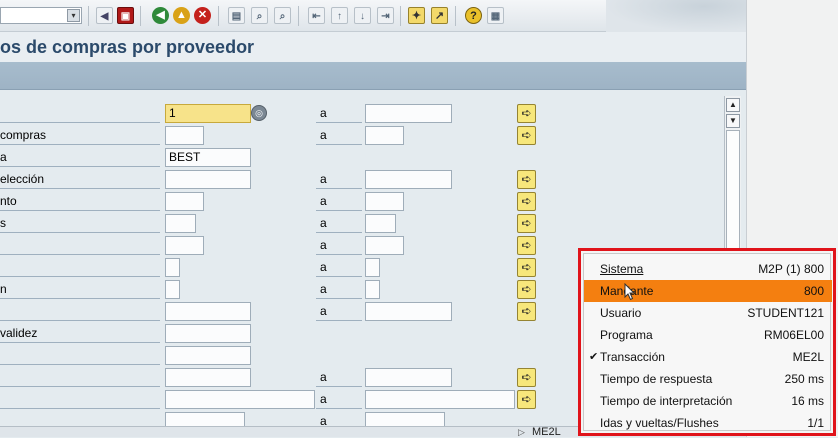 The width and height of the screenshot is (838, 438). Describe the element at coordinates (408, 311) in the screenshot. I see `delivery-date-to-field` at that location.